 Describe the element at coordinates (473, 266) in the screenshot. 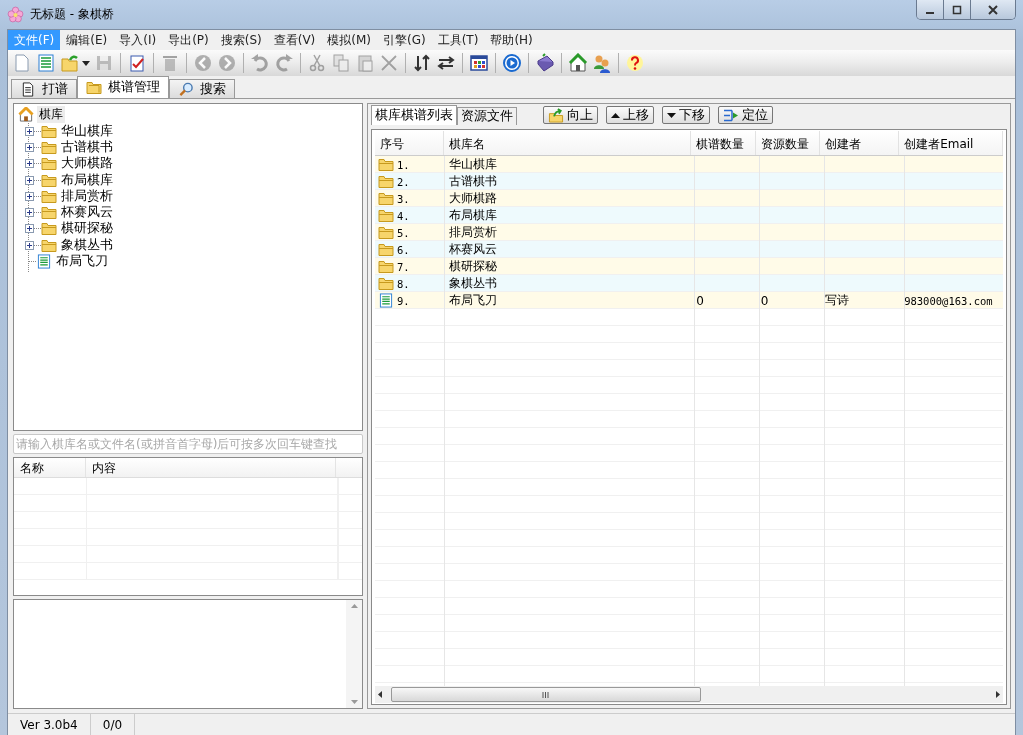

I see `table-cell: 棋研探秘` at that location.